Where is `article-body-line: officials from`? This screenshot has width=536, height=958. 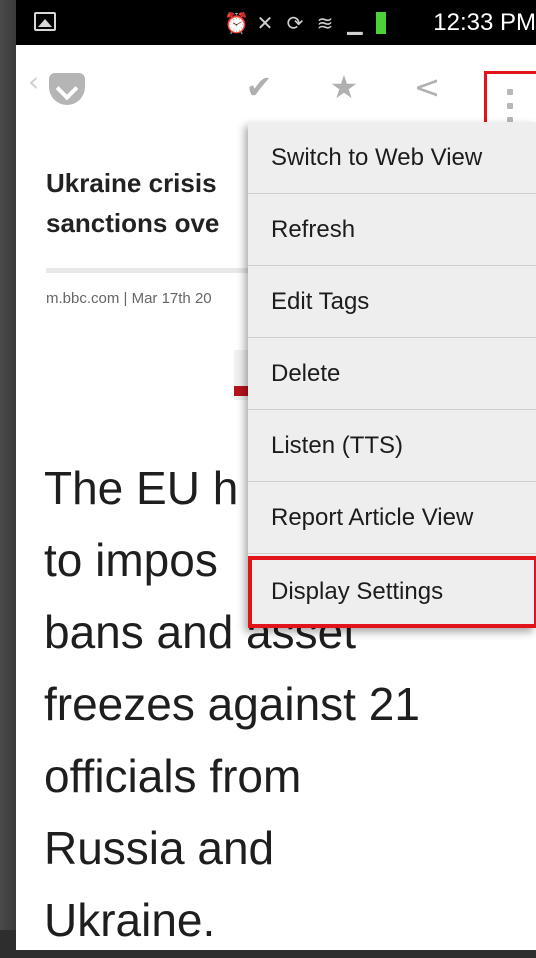 article-body-line: officials from is located at coordinates (173, 776).